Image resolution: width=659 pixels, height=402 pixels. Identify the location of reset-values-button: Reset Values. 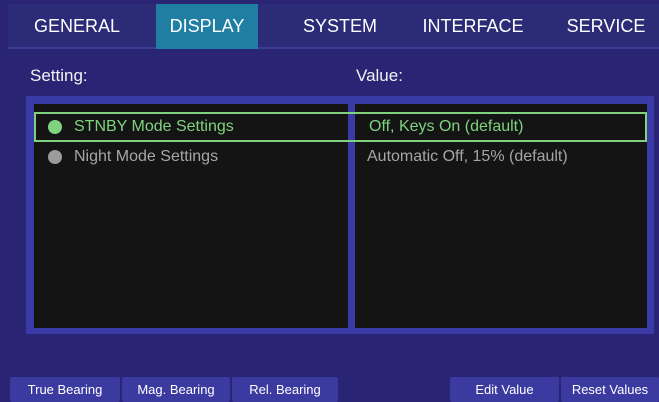
(610, 389).